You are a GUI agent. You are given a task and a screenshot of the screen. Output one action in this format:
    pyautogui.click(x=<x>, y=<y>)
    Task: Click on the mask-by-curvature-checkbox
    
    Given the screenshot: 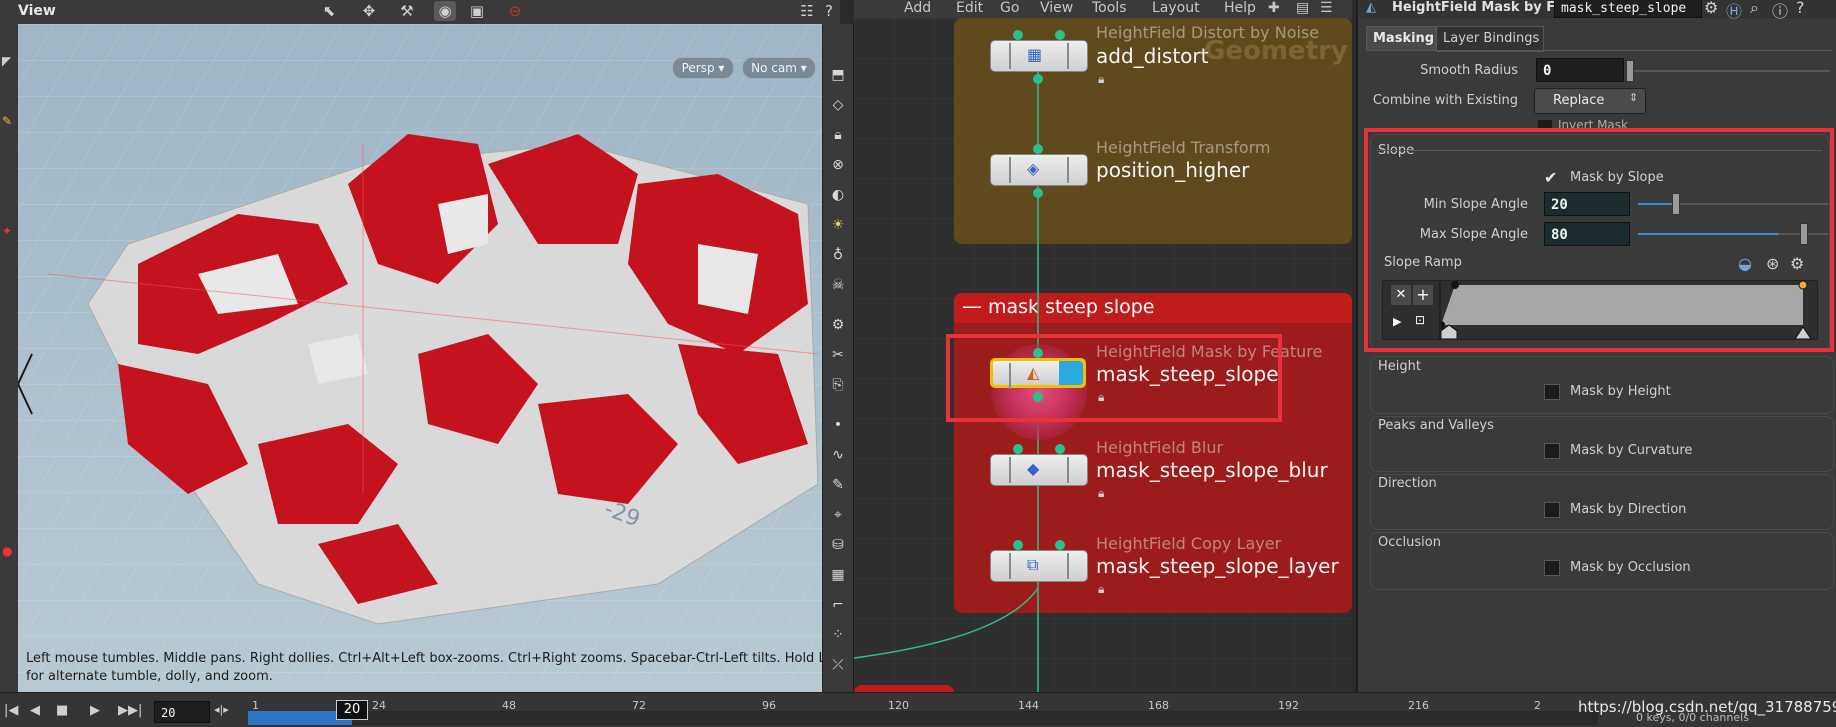 What is the action you would take?
    pyautogui.click(x=1552, y=451)
    